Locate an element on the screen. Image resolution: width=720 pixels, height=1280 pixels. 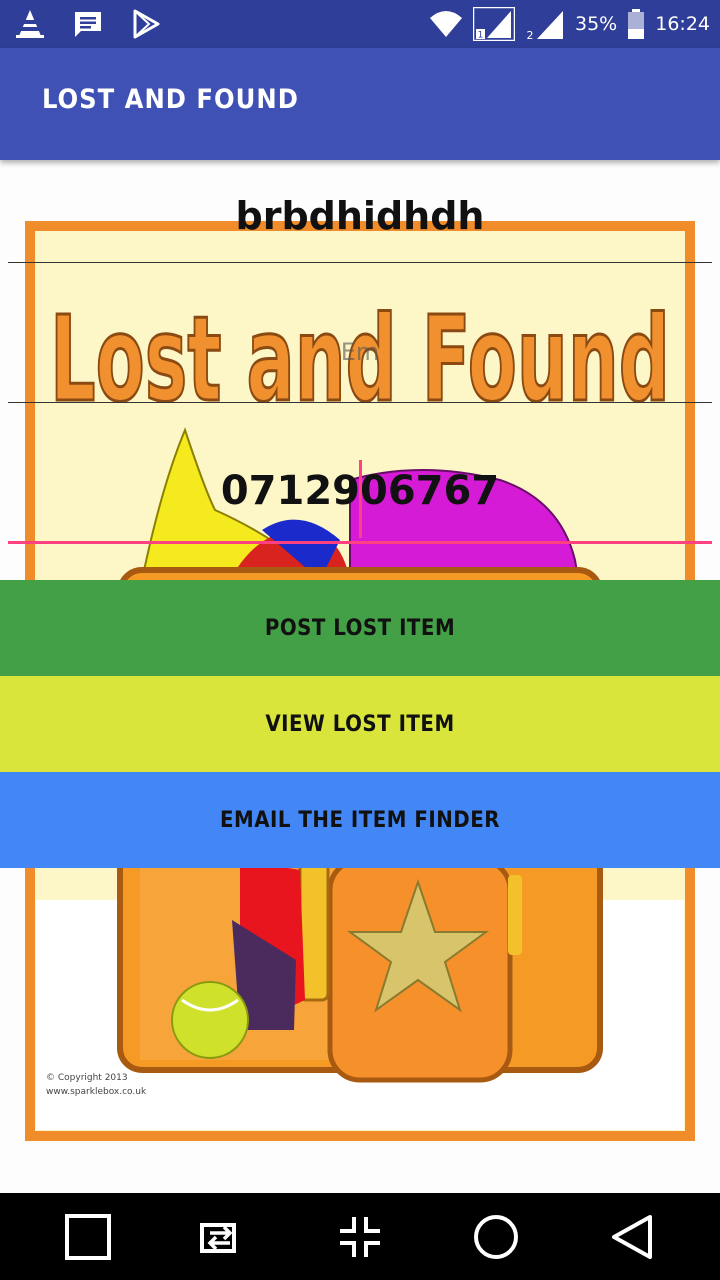
svg-text: 1 is located at coordinates (481, 36).